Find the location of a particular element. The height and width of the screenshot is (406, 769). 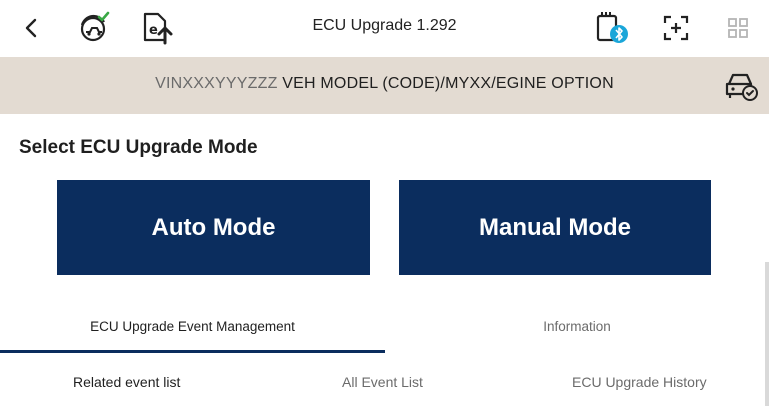

vehicle-status-icon is located at coordinates (742, 86).